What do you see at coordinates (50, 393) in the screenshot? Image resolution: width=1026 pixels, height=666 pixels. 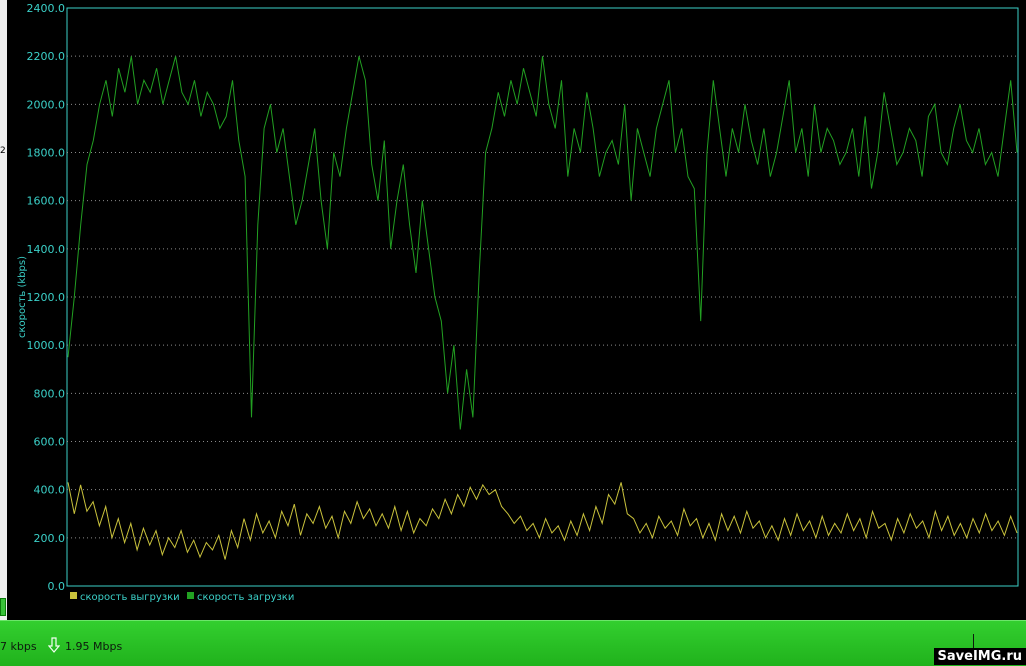 I see `y-tick-label: 800.0` at bounding box center [50, 393].